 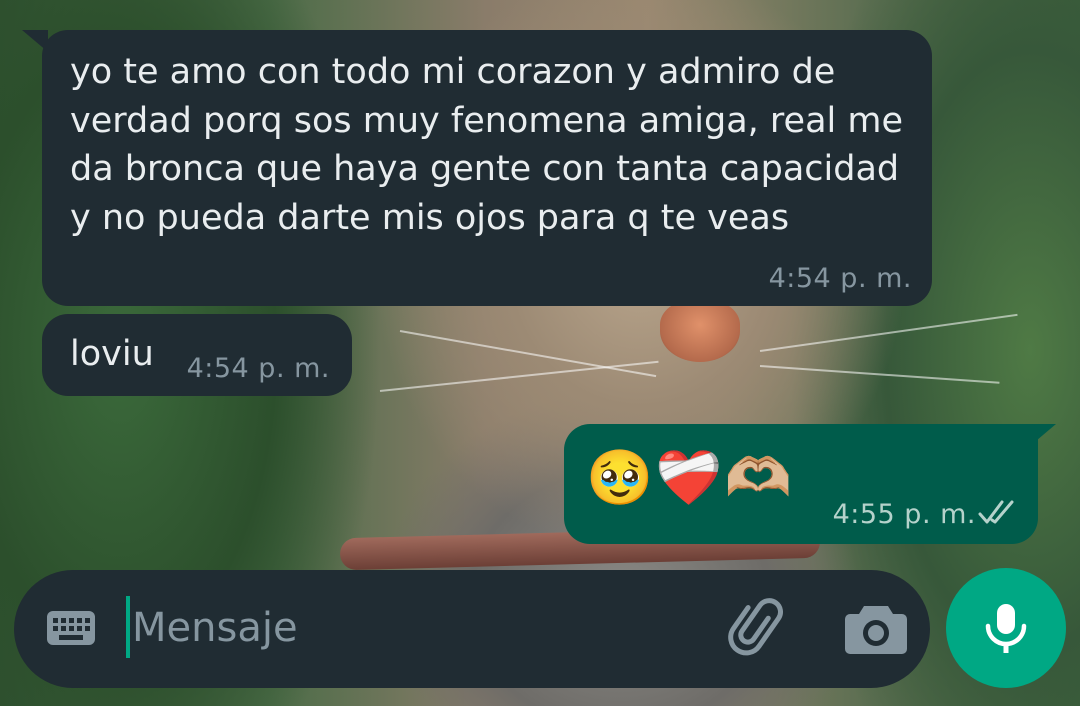 What do you see at coordinates (700, 331) in the screenshot?
I see `wallpaper-cat-nose` at bounding box center [700, 331].